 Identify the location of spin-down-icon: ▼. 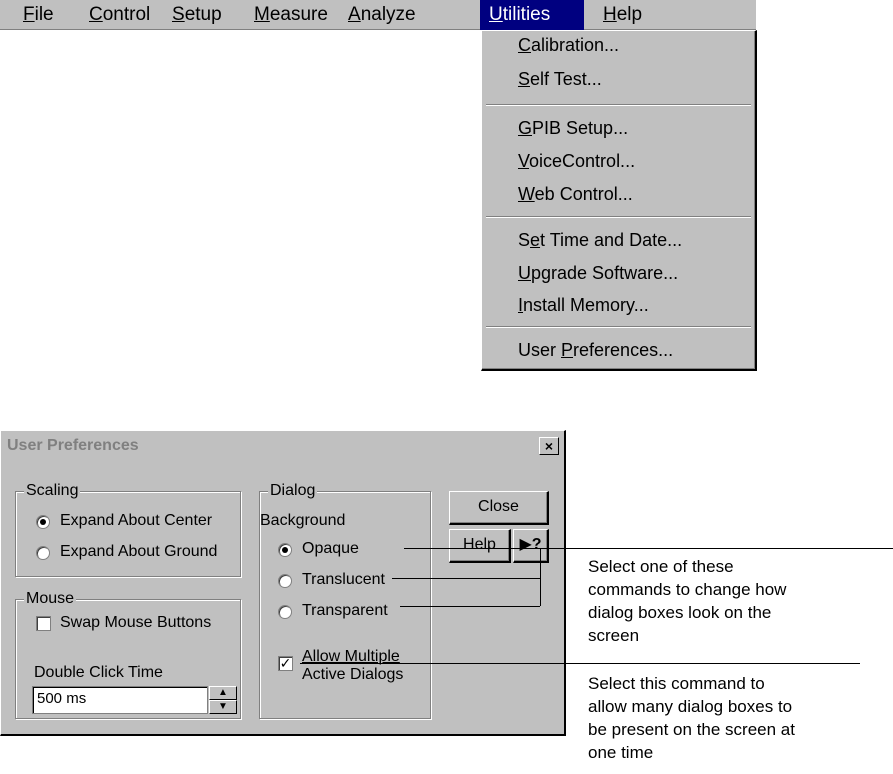
(223, 707).